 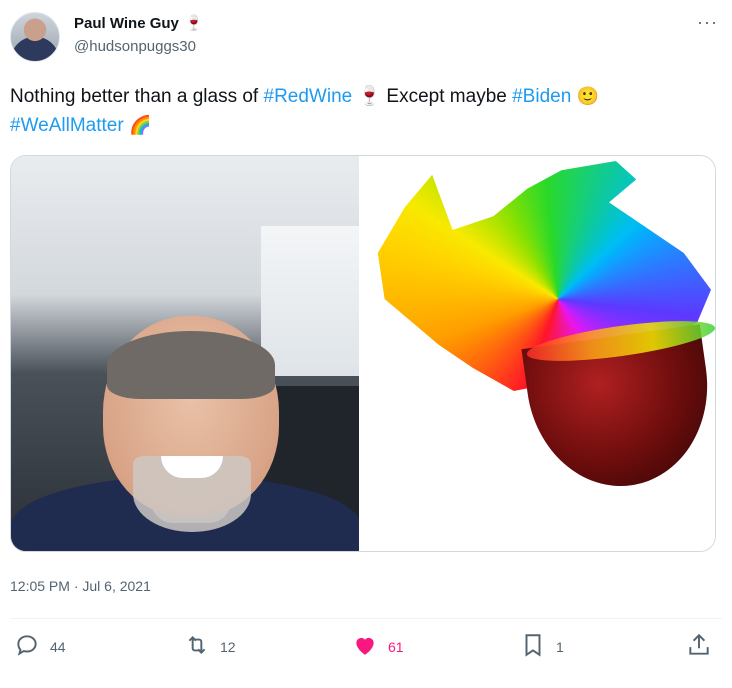 What do you see at coordinates (197, 646) in the screenshot?
I see `retweet-icon` at bounding box center [197, 646].